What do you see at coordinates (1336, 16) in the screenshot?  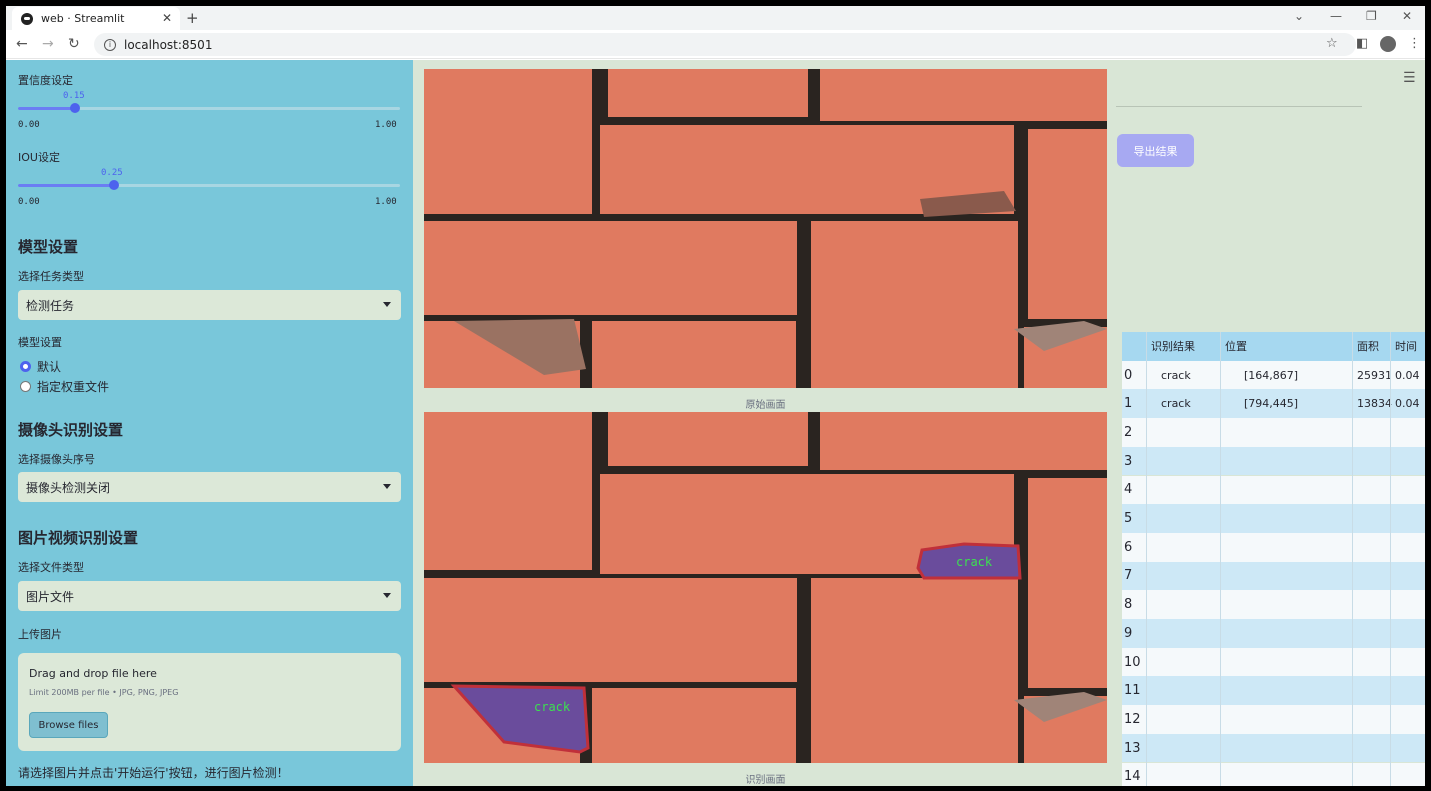 I see `minimize-button: —` at bounding box center [1336, 16].